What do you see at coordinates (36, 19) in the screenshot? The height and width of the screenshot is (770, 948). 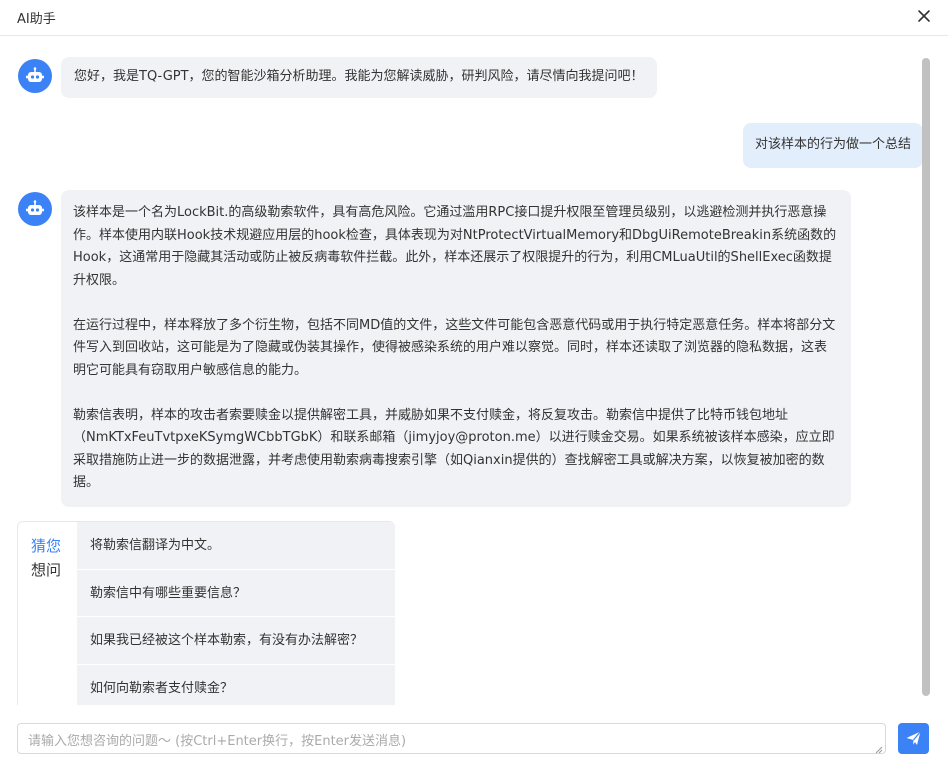 I see `window-title: AI助手` at bounding box center [36, 19].